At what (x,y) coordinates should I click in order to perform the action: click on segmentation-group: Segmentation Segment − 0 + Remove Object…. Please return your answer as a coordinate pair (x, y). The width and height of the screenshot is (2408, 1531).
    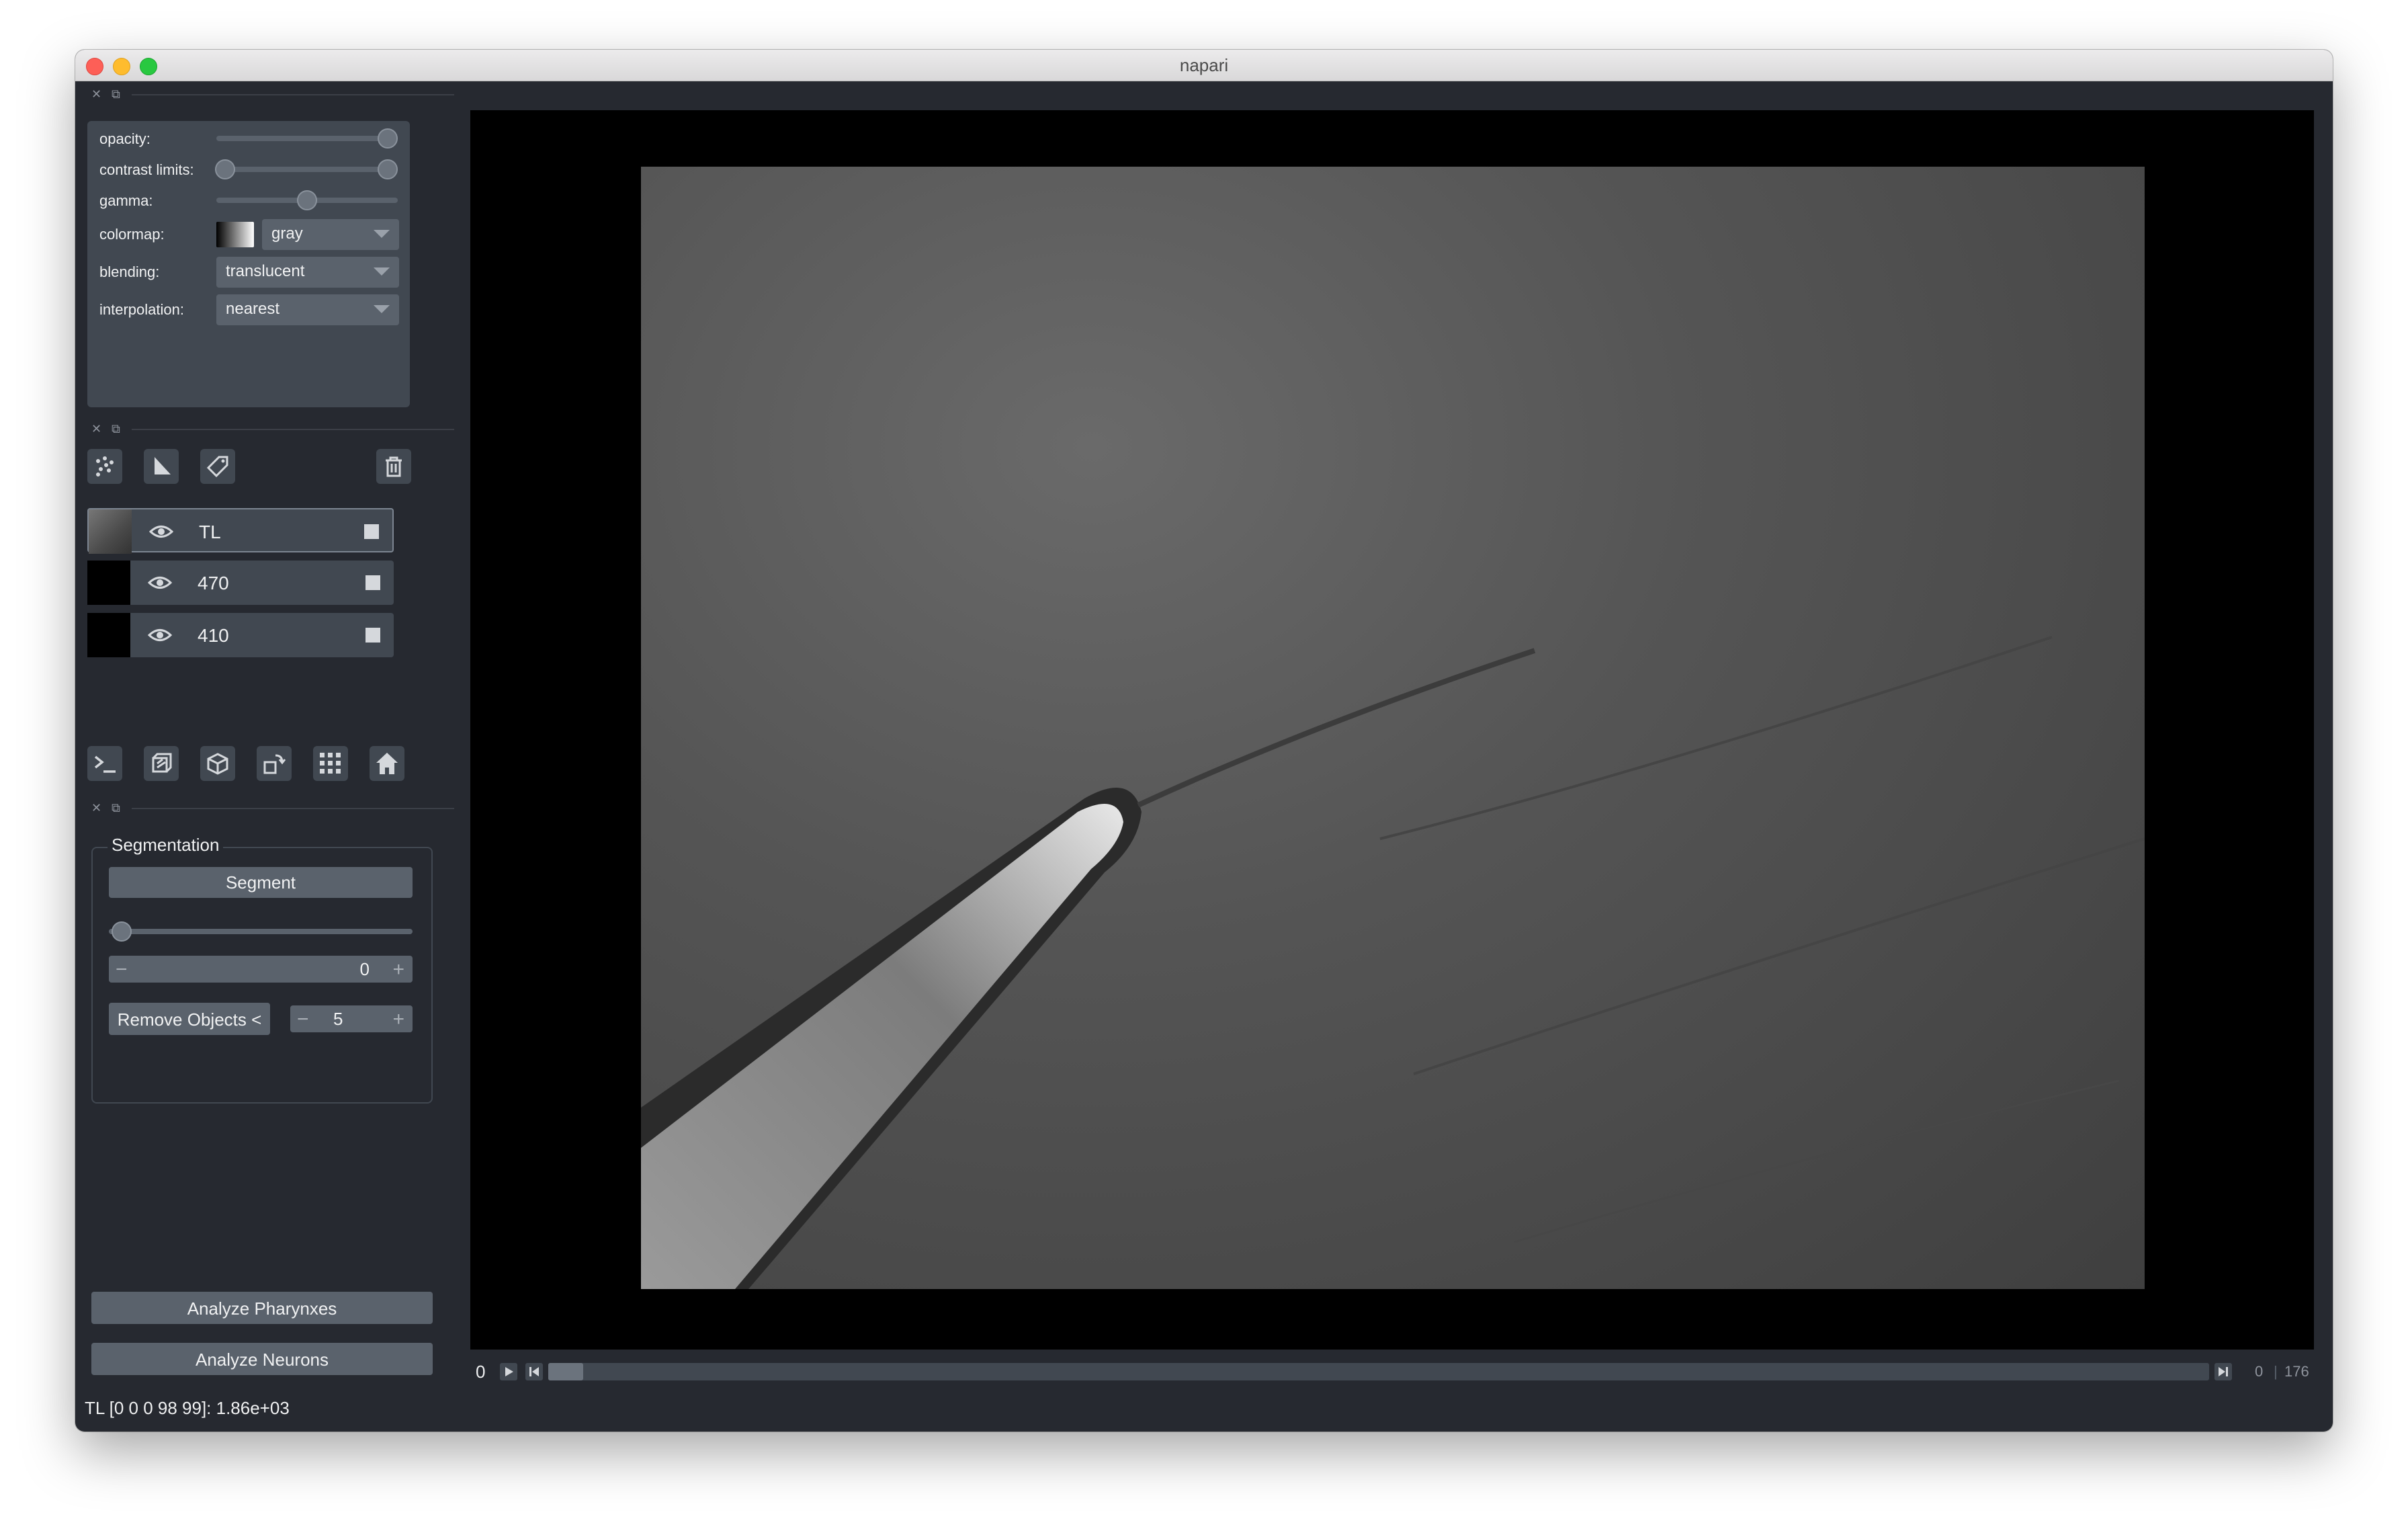
    Looking at the image, I should click on (262, 970).